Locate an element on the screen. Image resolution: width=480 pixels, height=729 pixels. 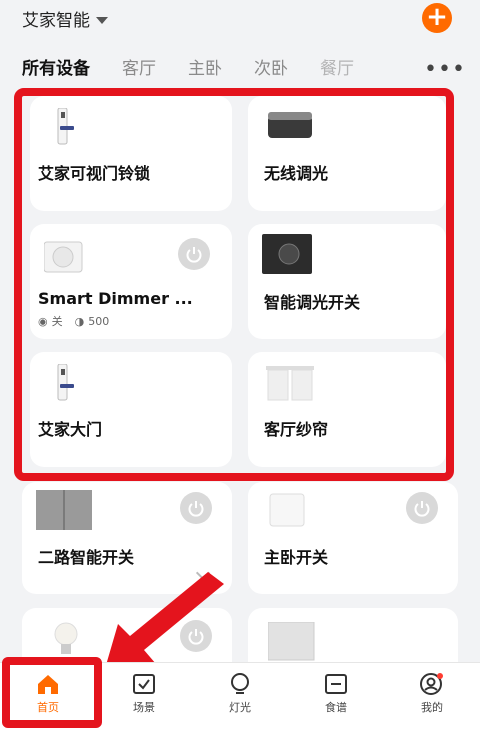
add-device-button: + is located at coordinates (437, 18).